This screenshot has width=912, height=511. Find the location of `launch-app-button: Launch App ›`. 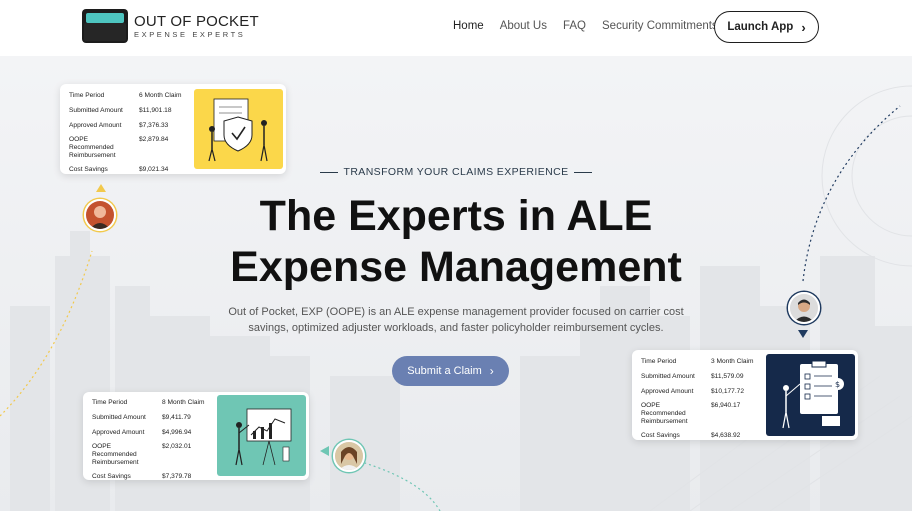

launch-app-button: Launch App › is located at coordinates (766, 27).